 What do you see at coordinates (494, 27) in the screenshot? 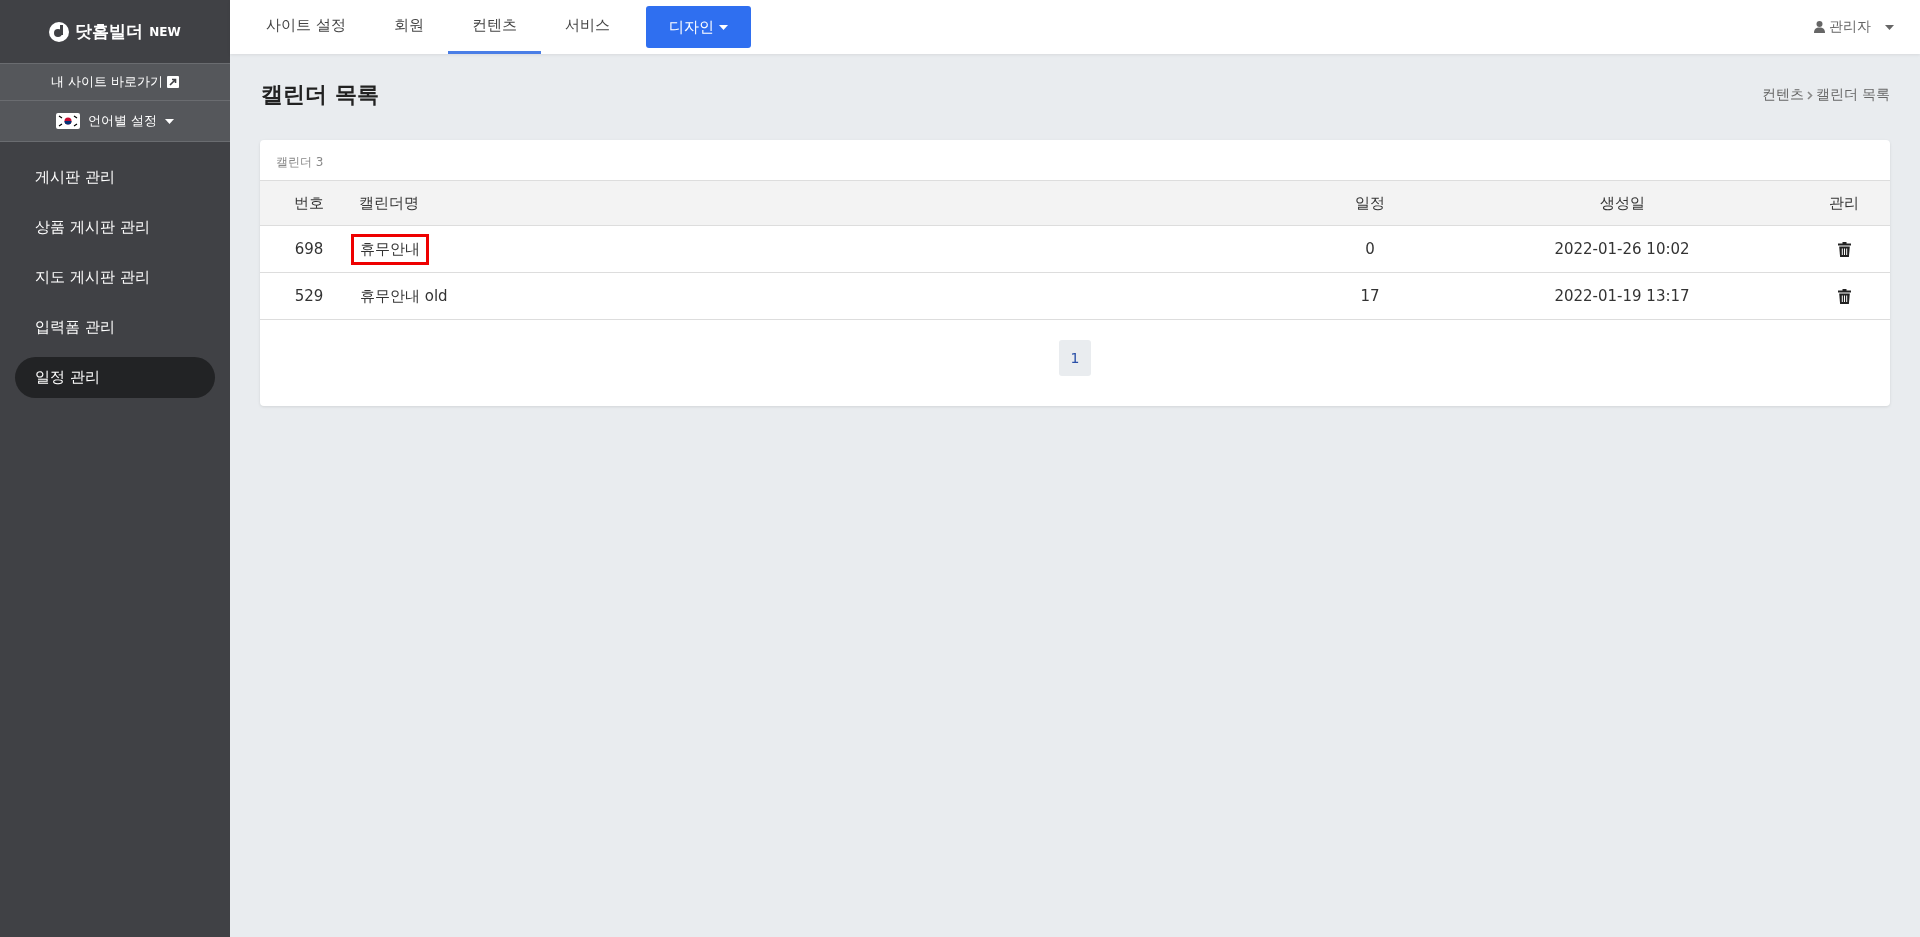
I see `nav-tab: 컨텐츠` at bounding box center [494, 27].